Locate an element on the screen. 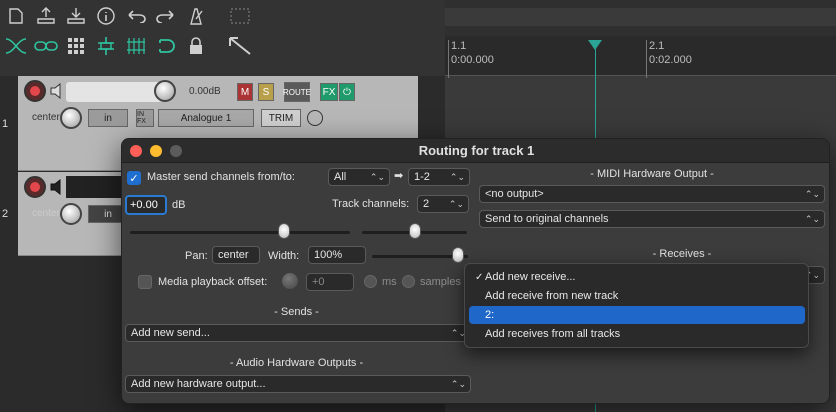  ruler-measure-label: 2.1 is located at coordinates (657, 46).